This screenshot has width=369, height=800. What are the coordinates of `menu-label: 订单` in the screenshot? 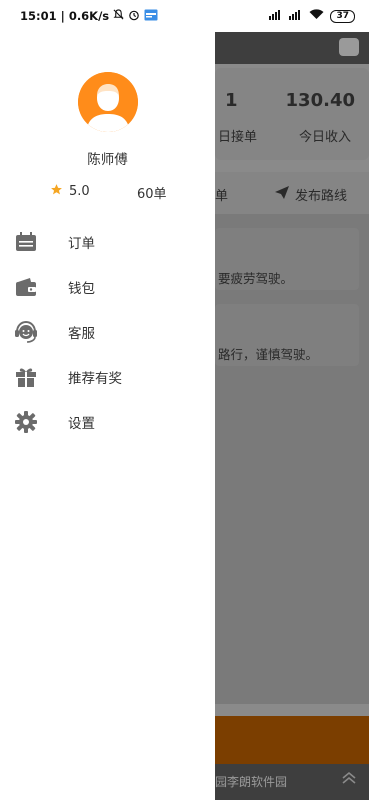 It's located at (81, 243).